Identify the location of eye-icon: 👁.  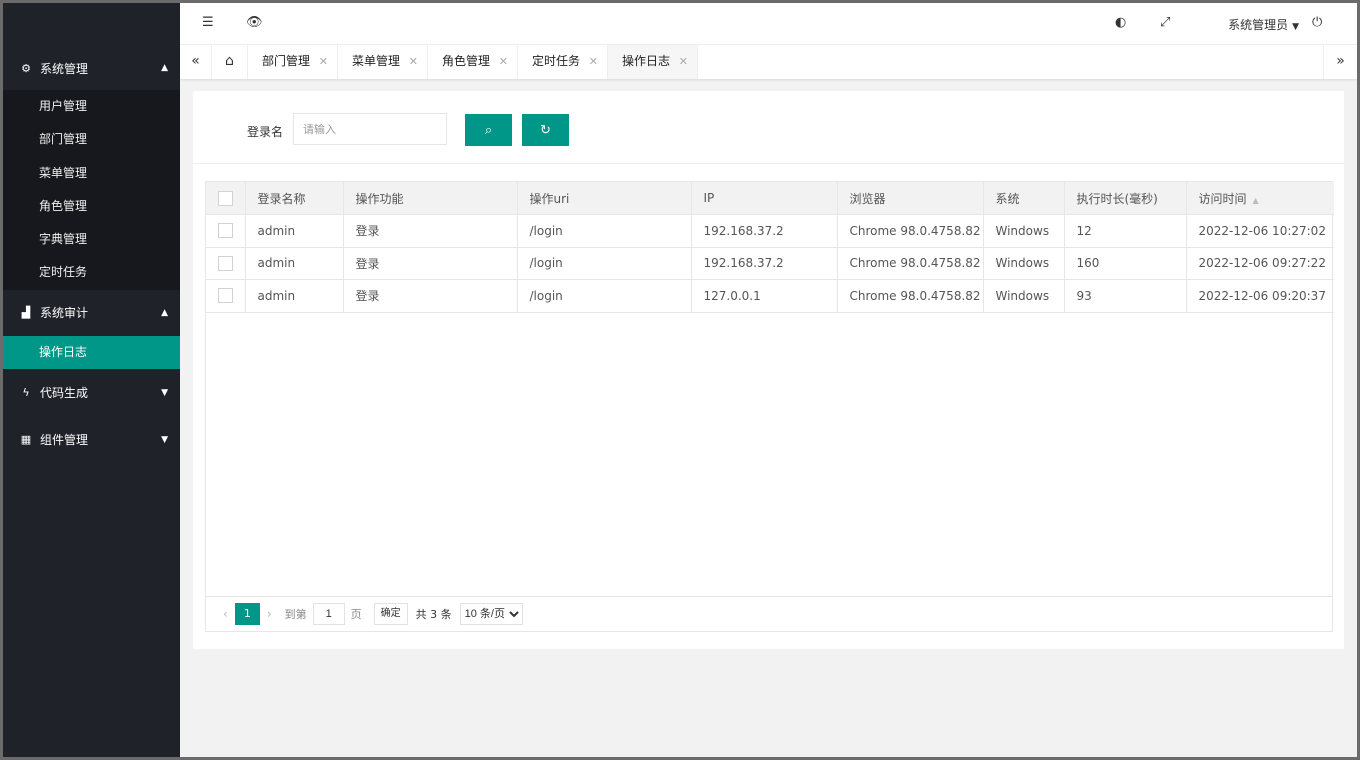
(254, 22).